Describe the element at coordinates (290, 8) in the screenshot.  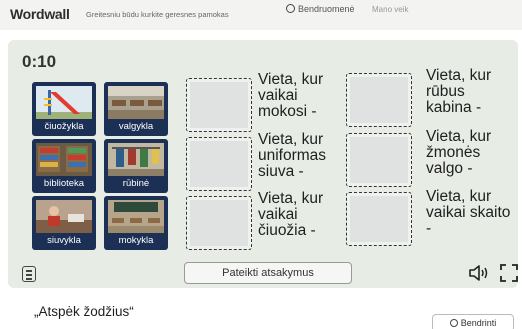
I see `search-icon` at that location.